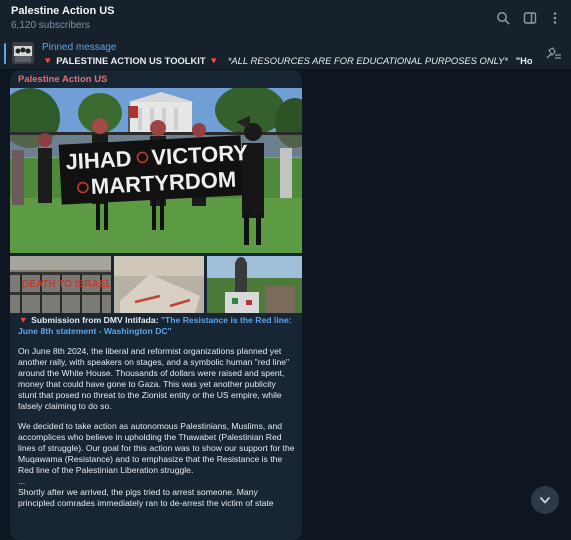 This screenshot has height=540, width=571. I want to click on channel-title: Palestine Action US, so click(63, 11).